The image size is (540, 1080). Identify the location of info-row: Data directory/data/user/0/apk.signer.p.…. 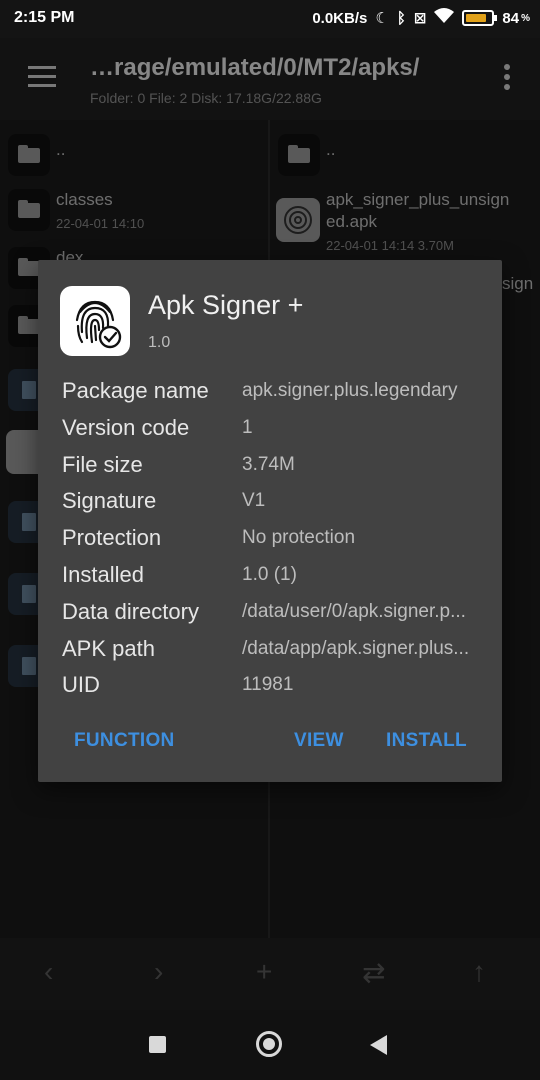
(272, 611).